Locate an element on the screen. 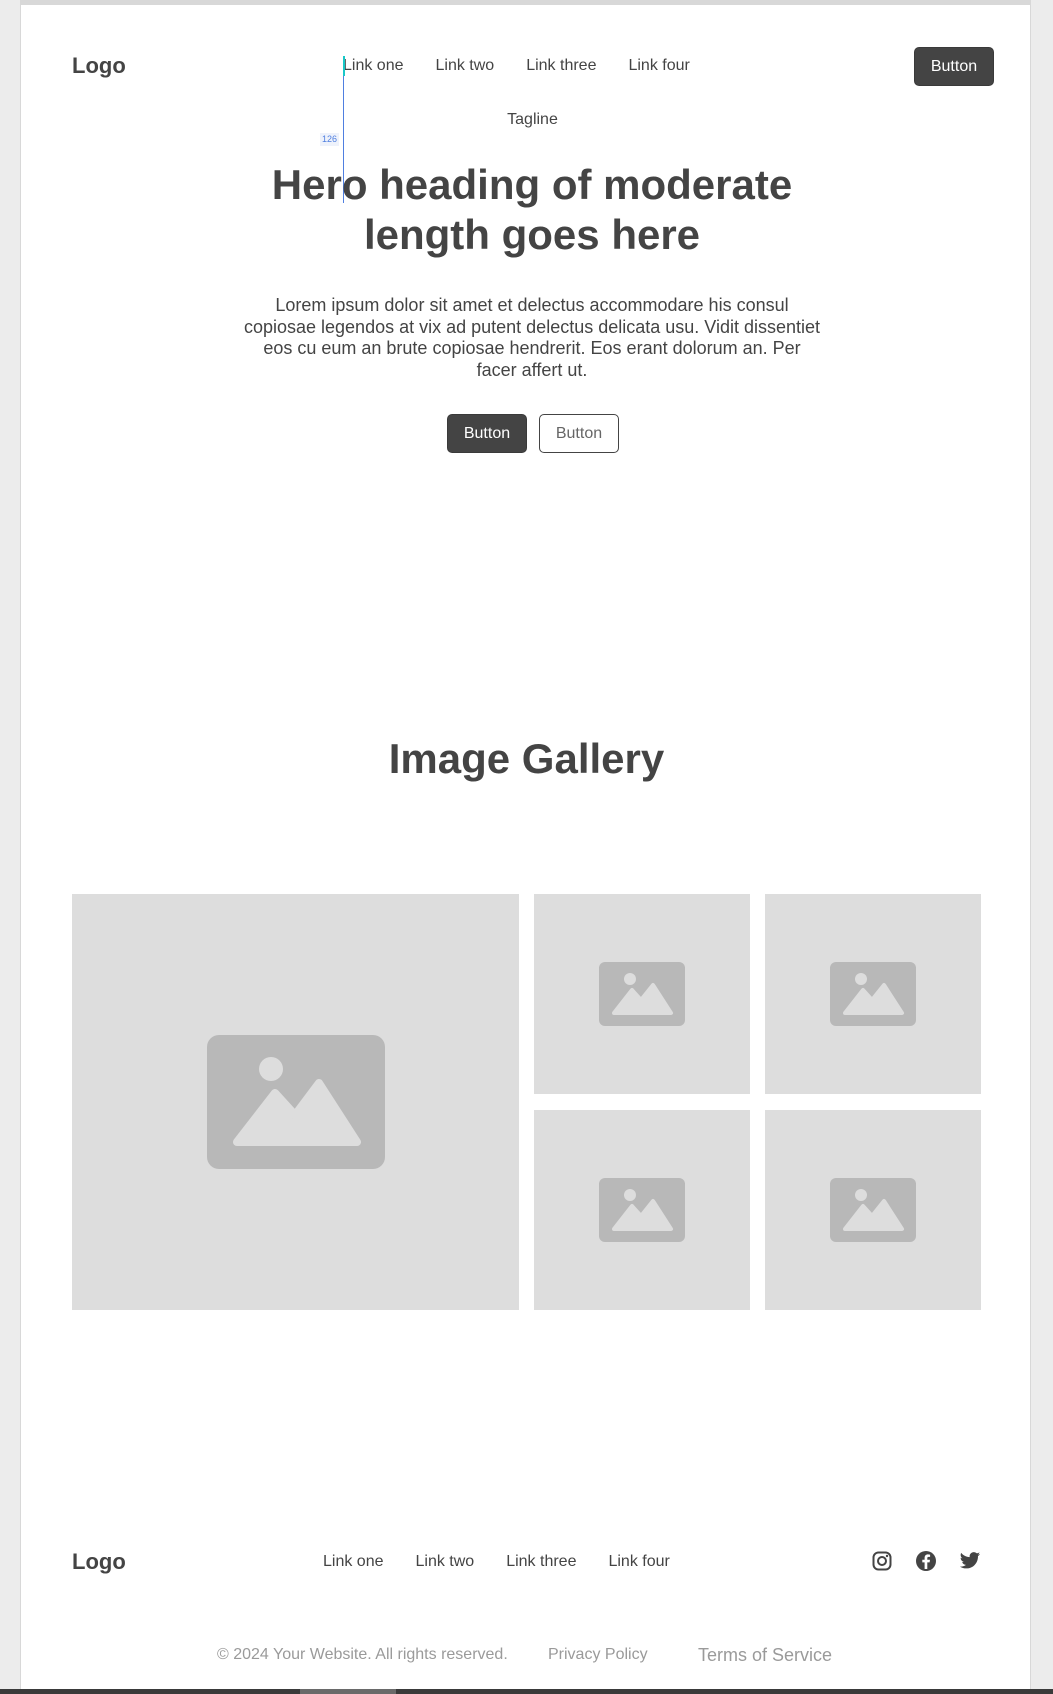  top-border is located at coordinates (525, 2).